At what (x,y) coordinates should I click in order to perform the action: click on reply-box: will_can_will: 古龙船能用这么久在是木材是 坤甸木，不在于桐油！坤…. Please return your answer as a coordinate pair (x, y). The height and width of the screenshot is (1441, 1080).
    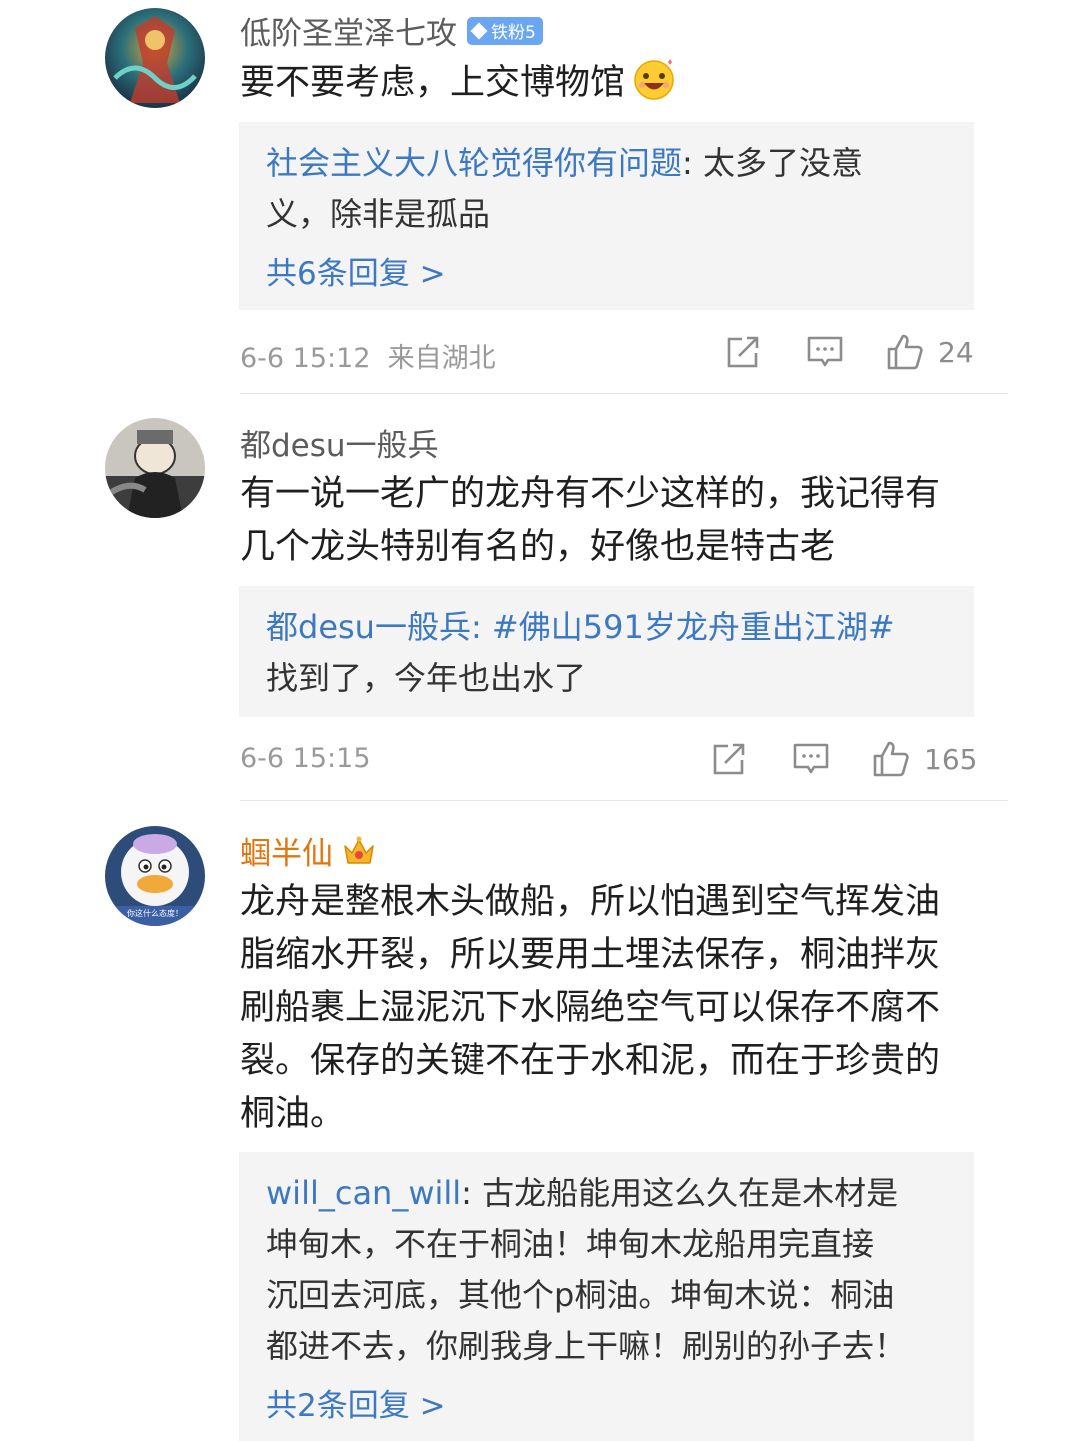
    Looking at the image, I should click on (606, 1296).